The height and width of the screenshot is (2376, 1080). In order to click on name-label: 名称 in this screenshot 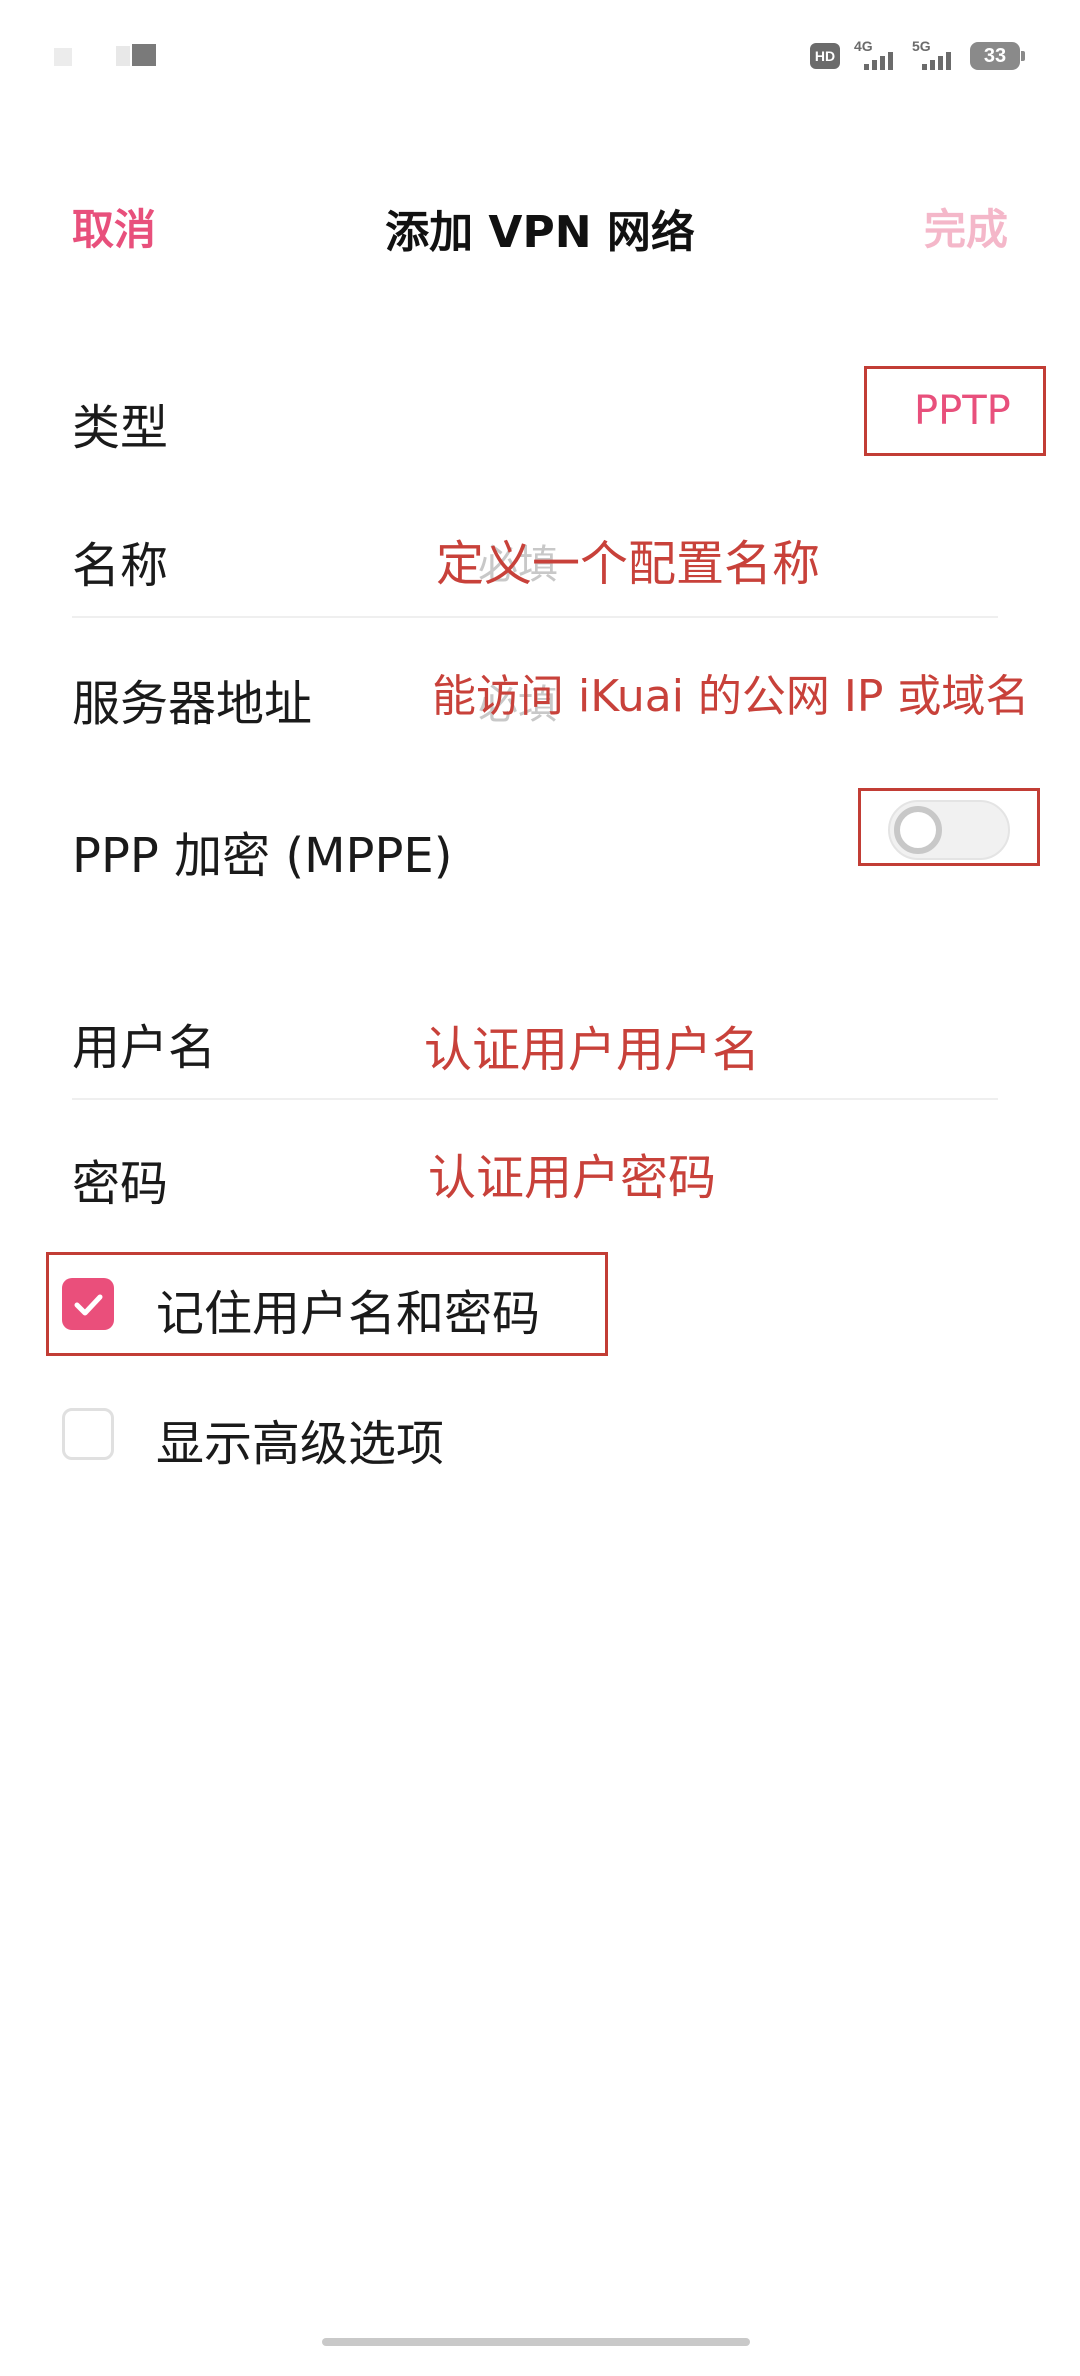, I will do `click(120, 566)`.